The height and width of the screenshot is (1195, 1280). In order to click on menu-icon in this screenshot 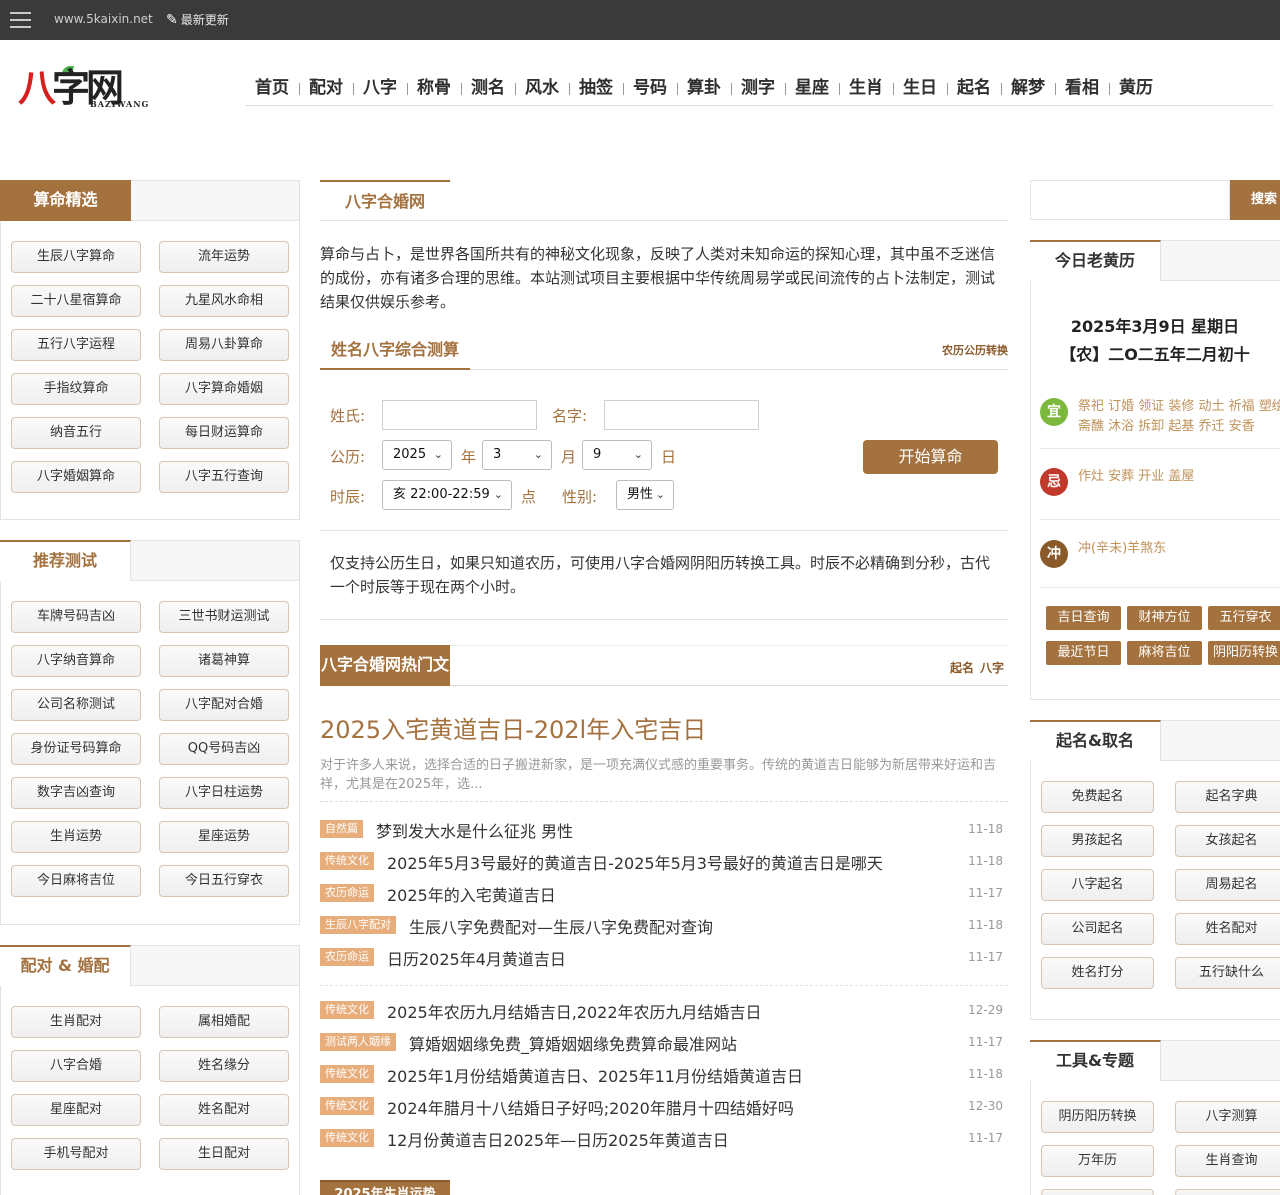, I will do `click(20, 20)`.